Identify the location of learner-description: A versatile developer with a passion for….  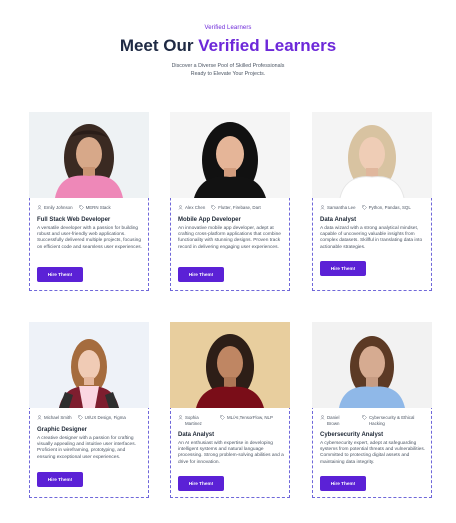
(89, 238).